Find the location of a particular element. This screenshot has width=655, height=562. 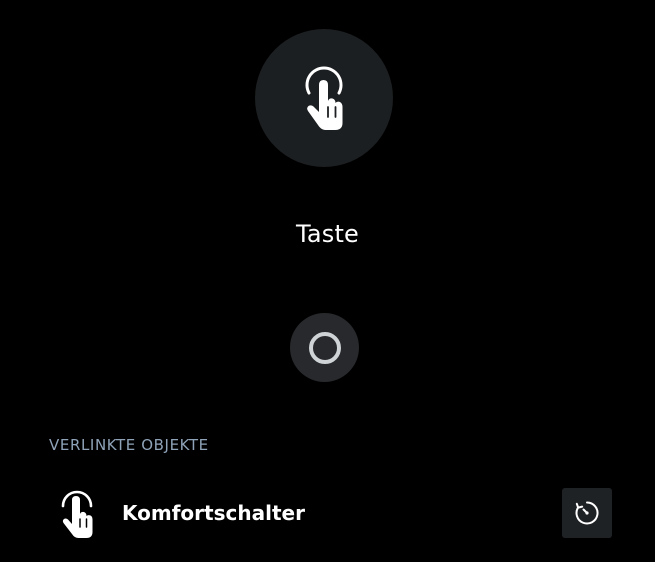

ring-icon is located at coordinates (324, 347).